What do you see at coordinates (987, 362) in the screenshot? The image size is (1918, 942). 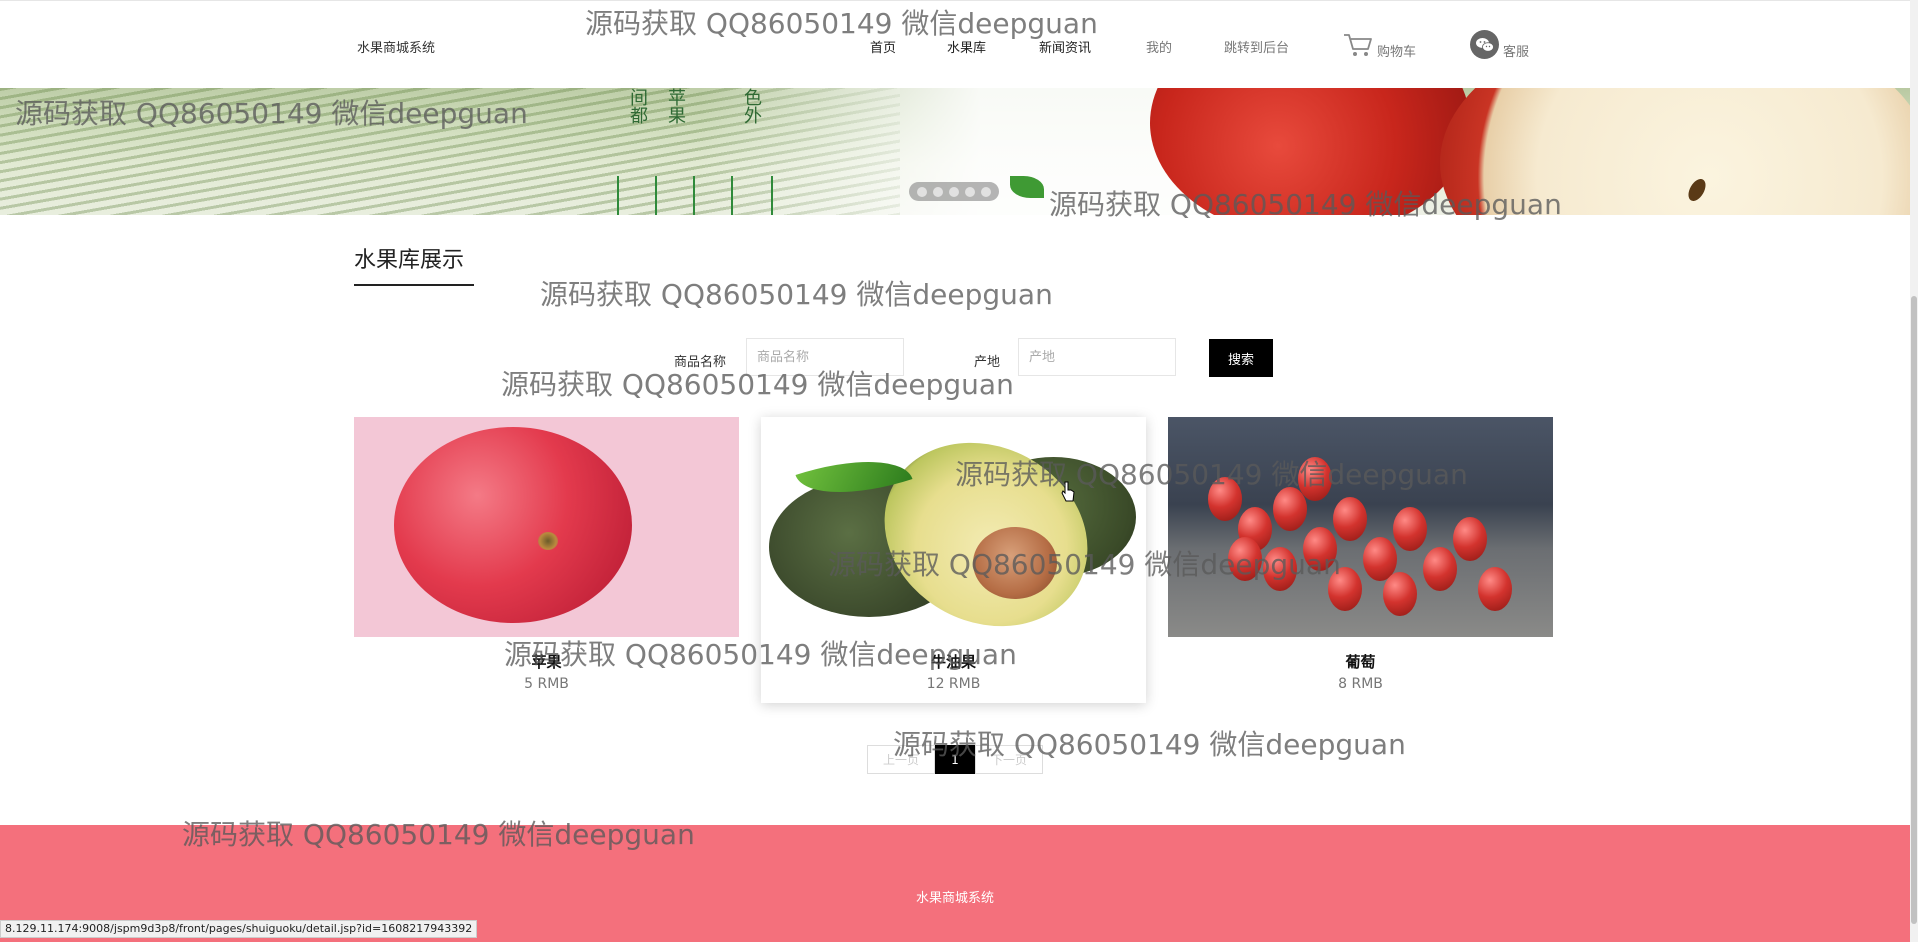 I see `origin-label: 产地` at bounding box center [987, 362].